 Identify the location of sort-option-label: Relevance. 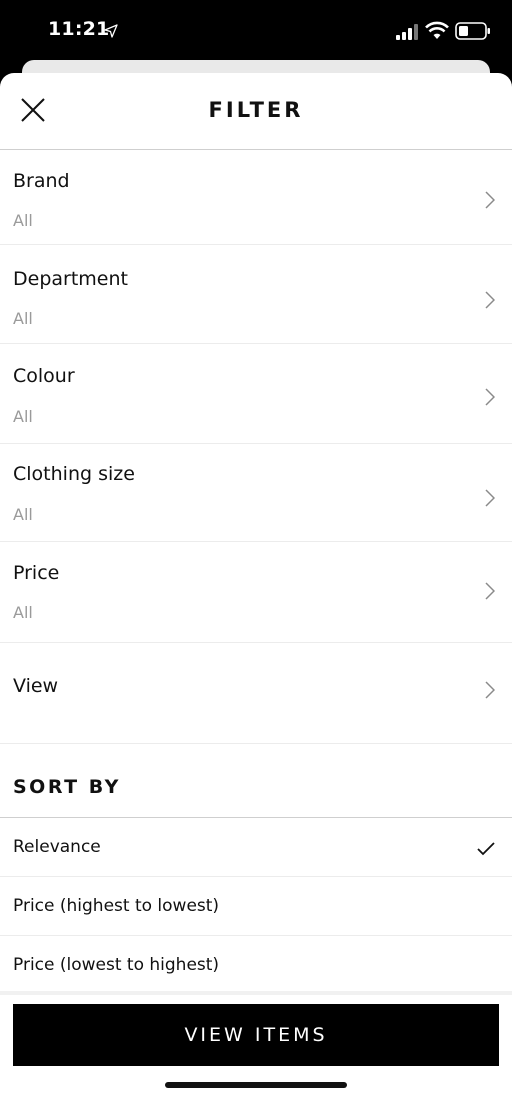
(57, 847).